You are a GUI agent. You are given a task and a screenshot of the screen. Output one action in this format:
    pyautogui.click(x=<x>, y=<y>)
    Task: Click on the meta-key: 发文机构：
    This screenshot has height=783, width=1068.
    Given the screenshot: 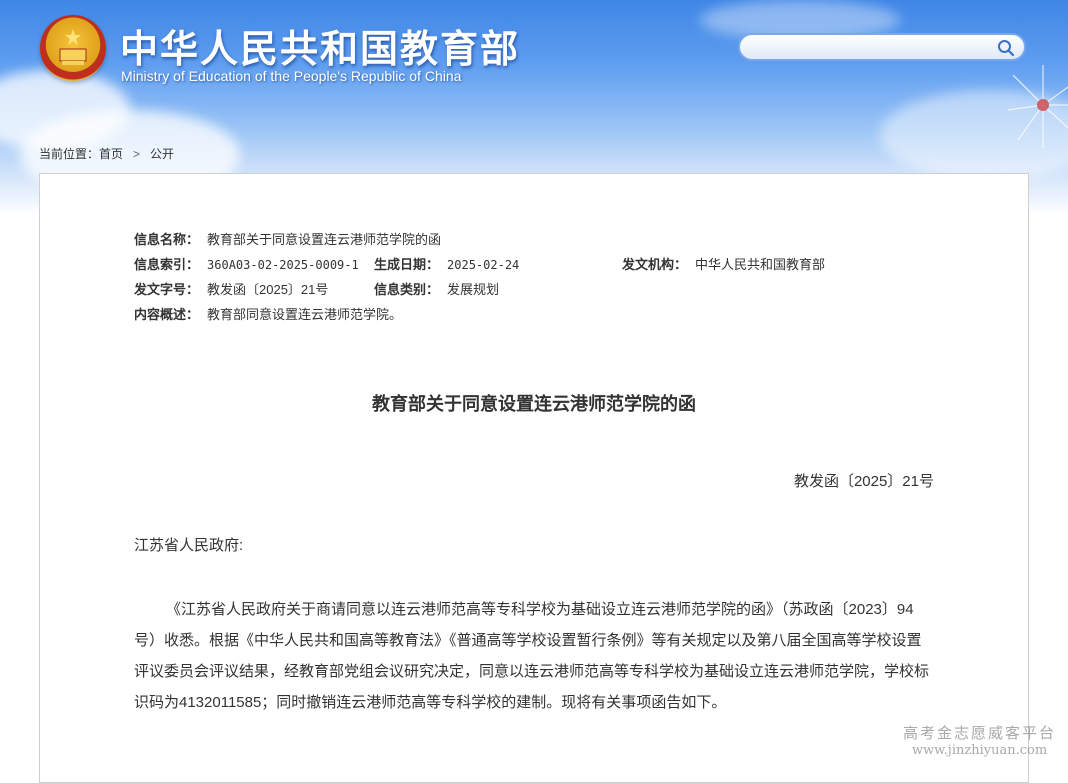 What is the action you would take?
    pyautogui.click(x=655, y=264)
    